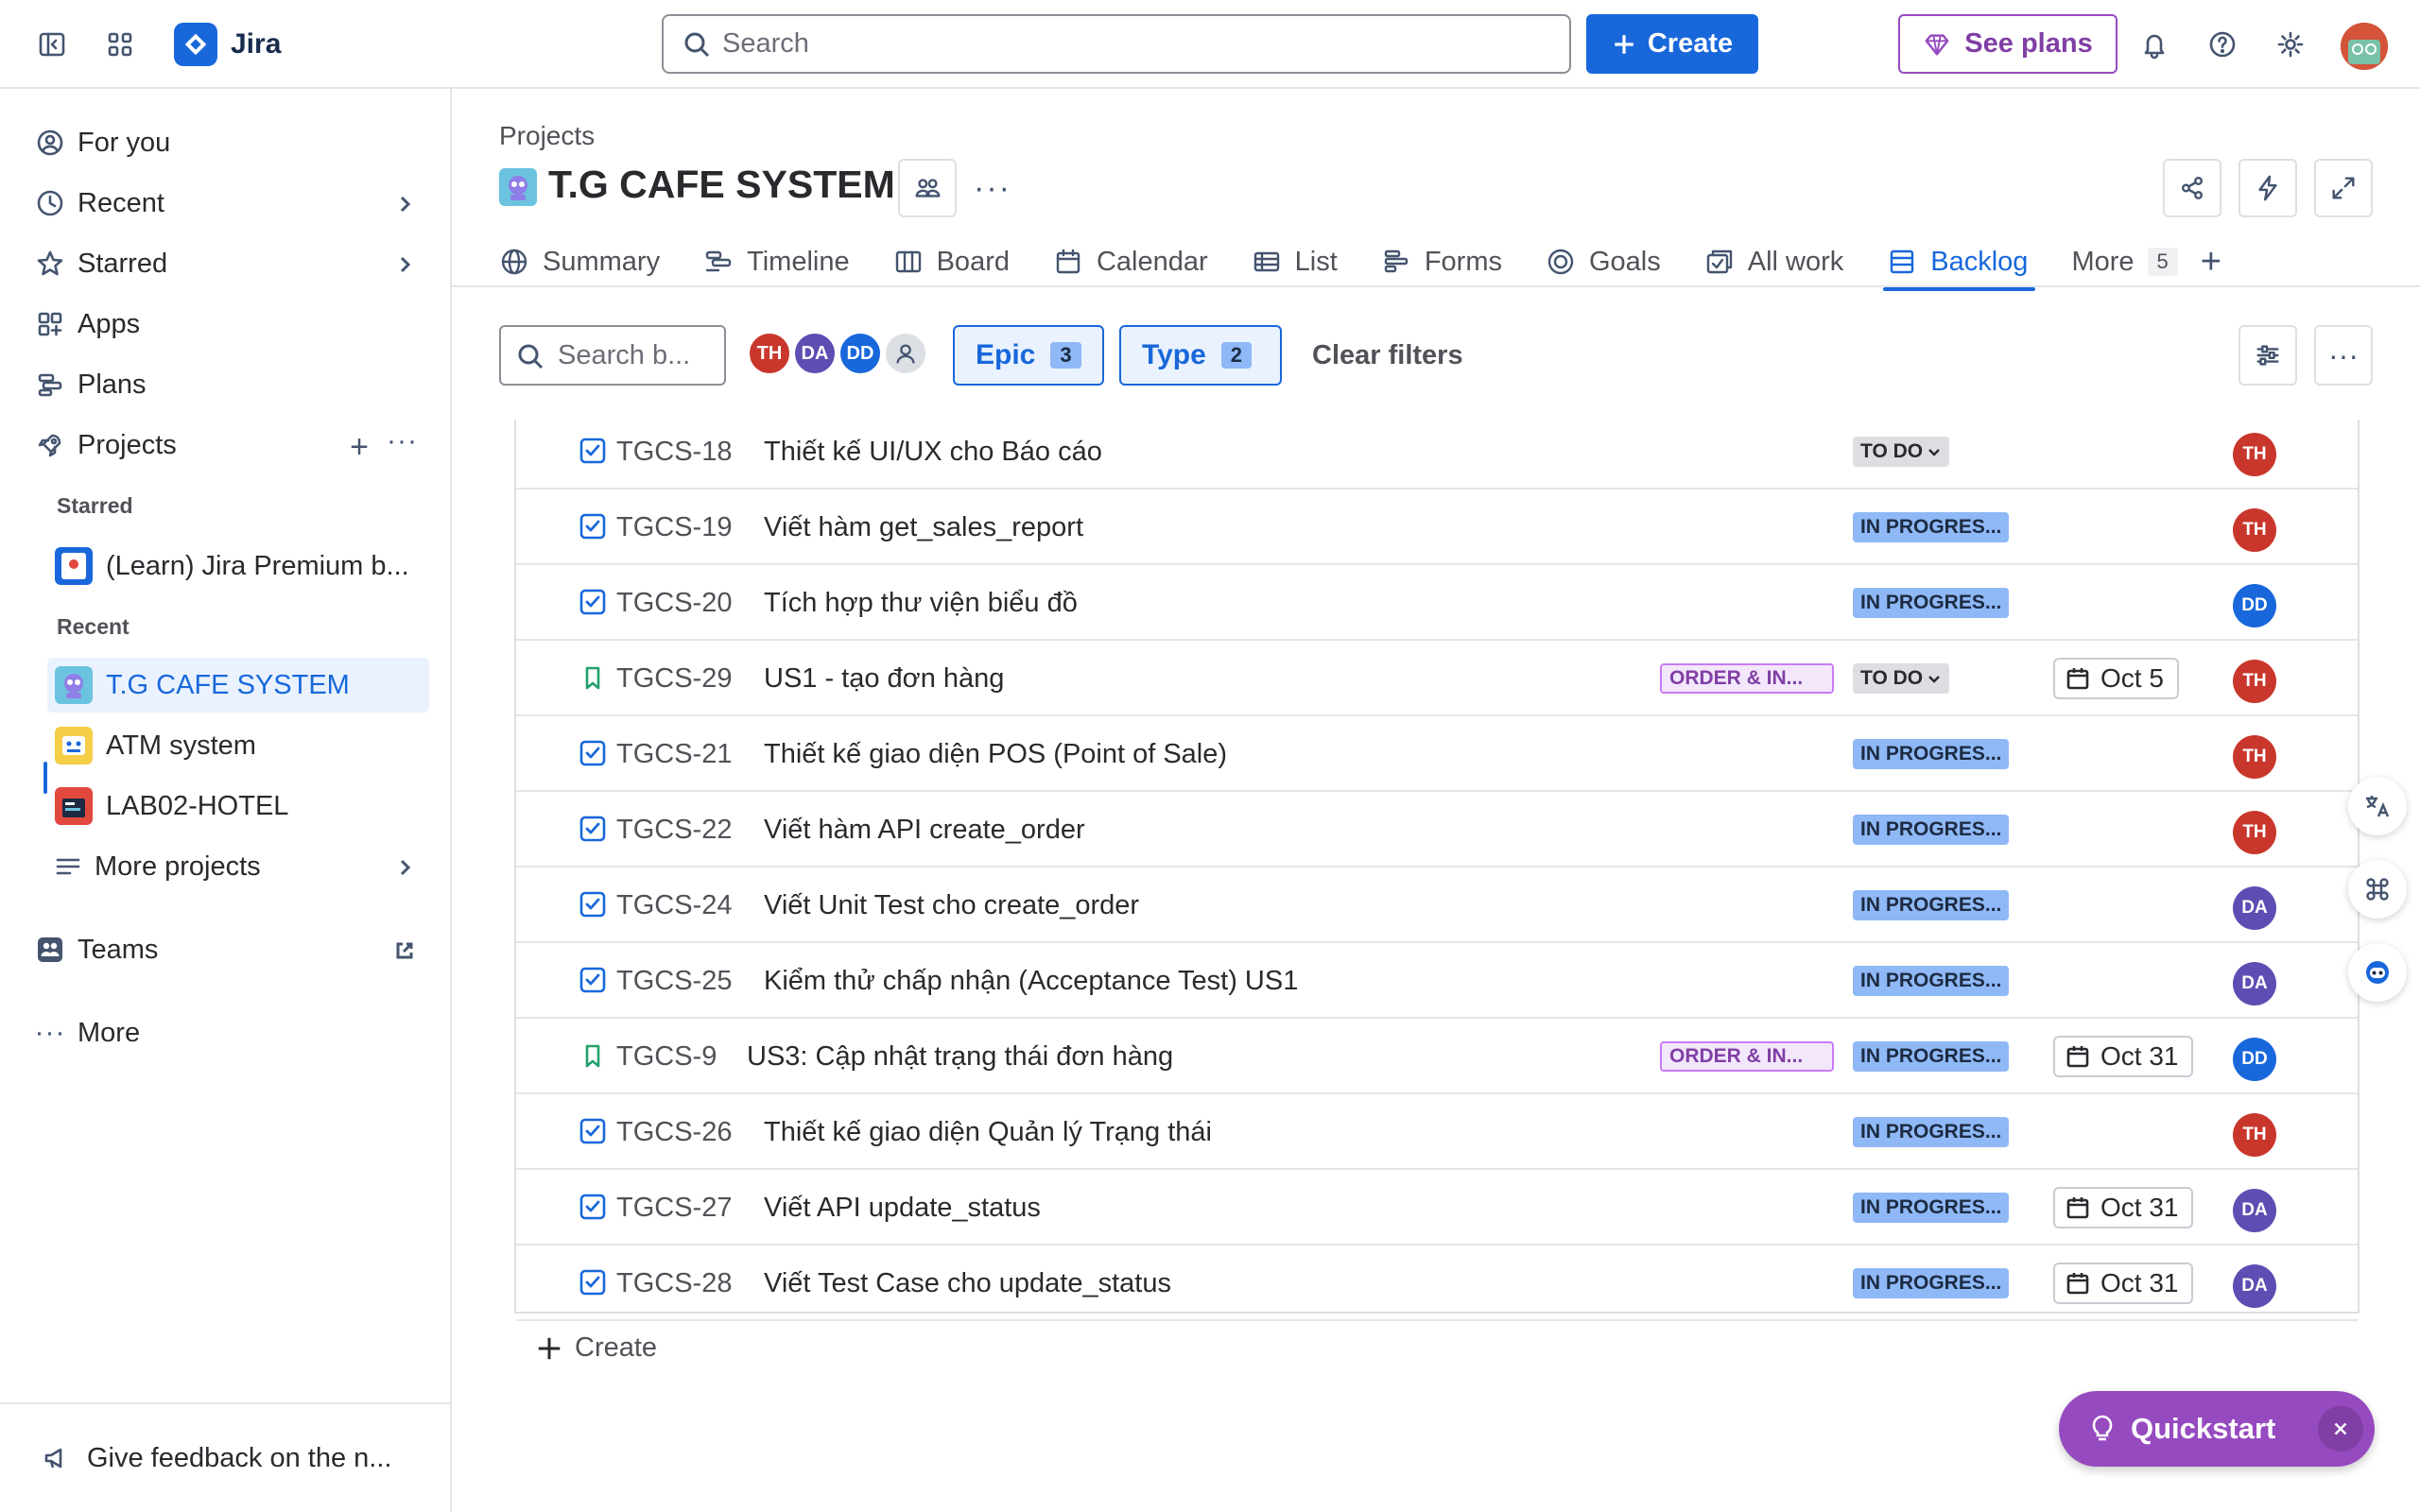 The height and width of the screenshot is (1512, 2420). I want to click on issue-key: TGCS-26, so click(674, 1132).